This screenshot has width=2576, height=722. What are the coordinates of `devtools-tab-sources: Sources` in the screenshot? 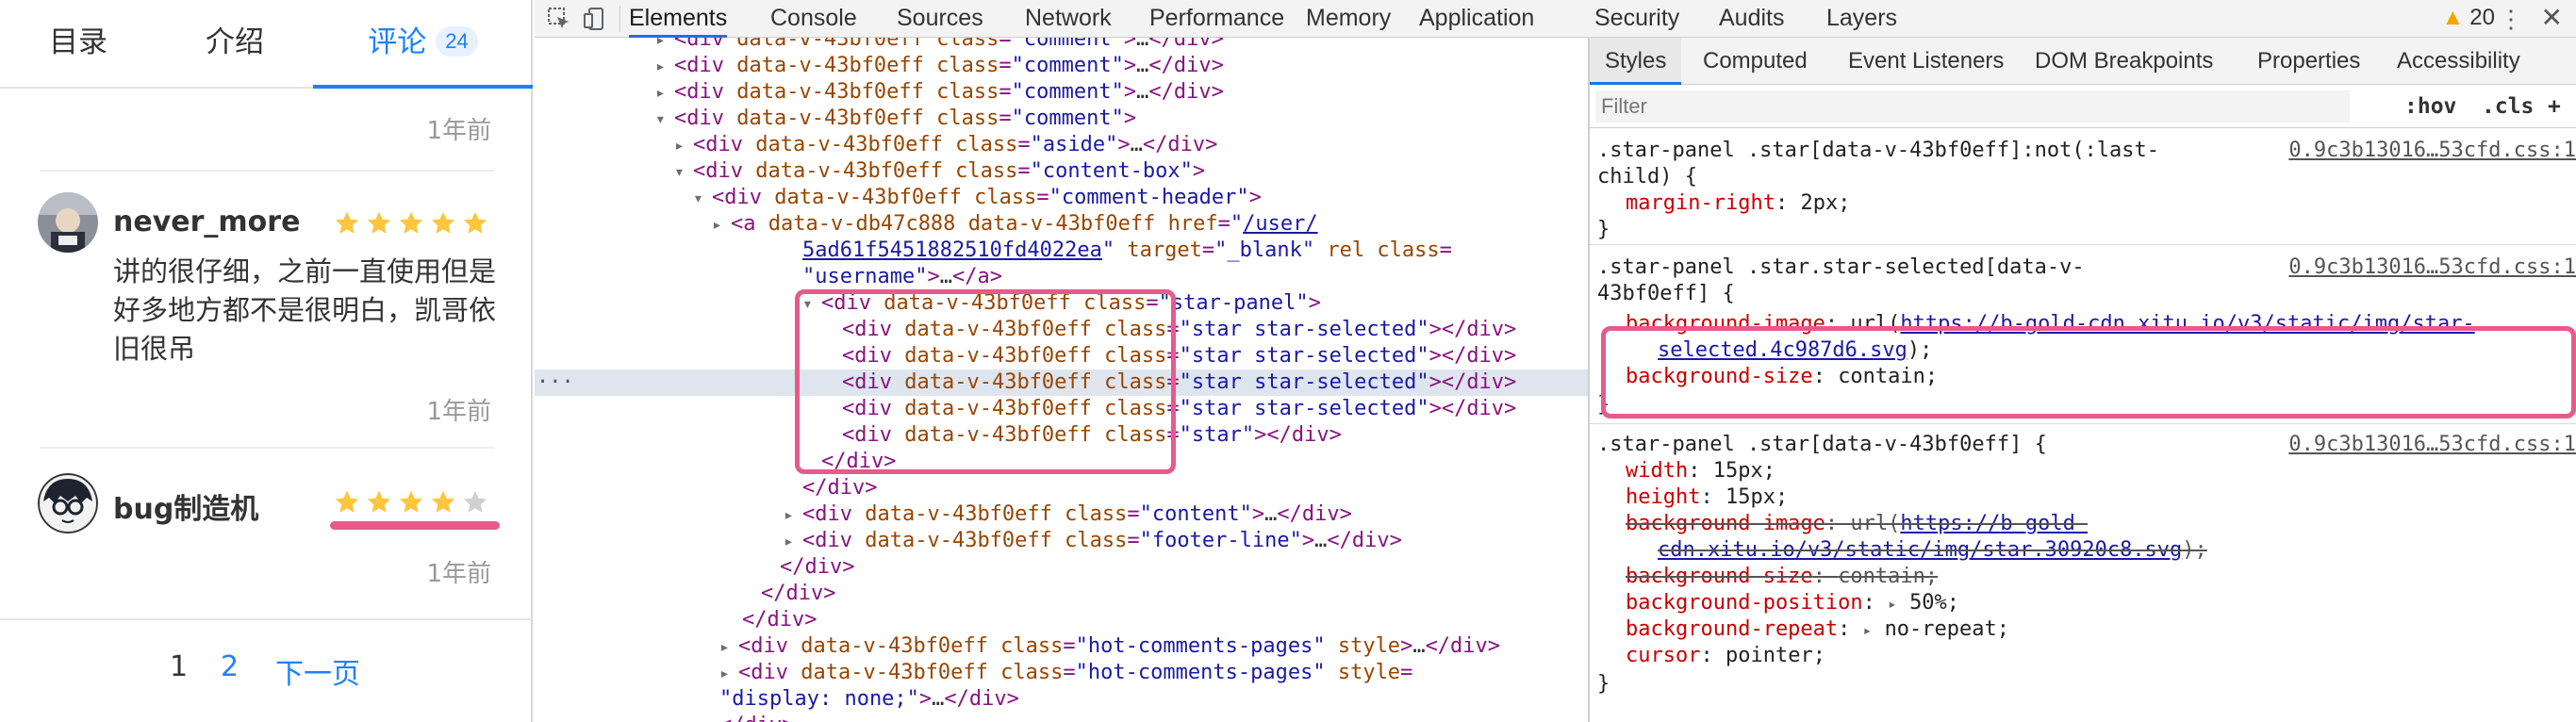 It's located at (940, 19).